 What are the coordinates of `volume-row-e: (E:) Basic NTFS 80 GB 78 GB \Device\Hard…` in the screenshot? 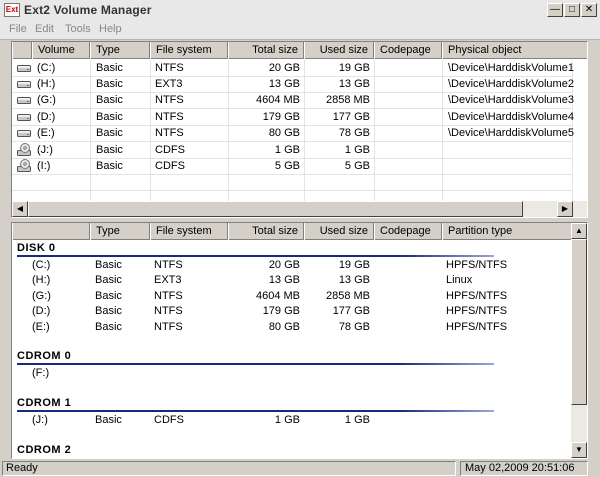 It's located at (293, 133).